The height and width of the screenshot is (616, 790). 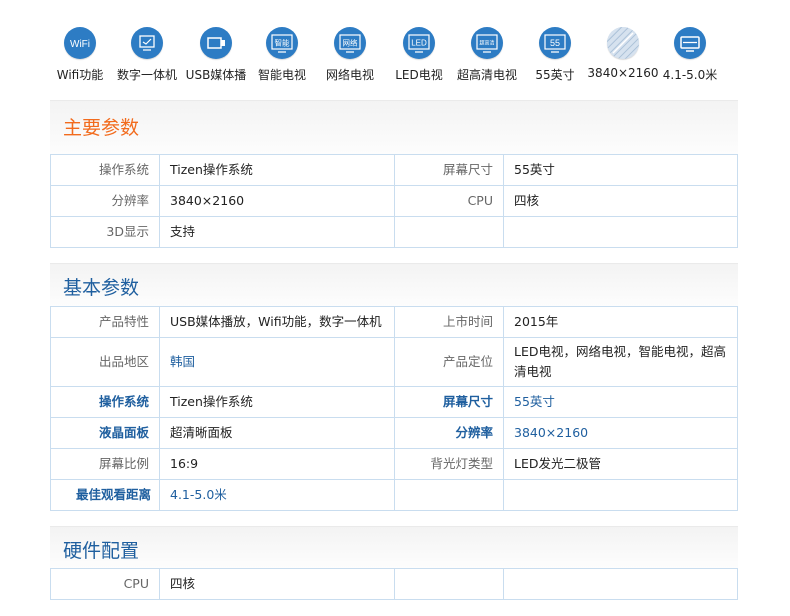 I want to click on param-key: 3D显示, so click(x=105, y=232).